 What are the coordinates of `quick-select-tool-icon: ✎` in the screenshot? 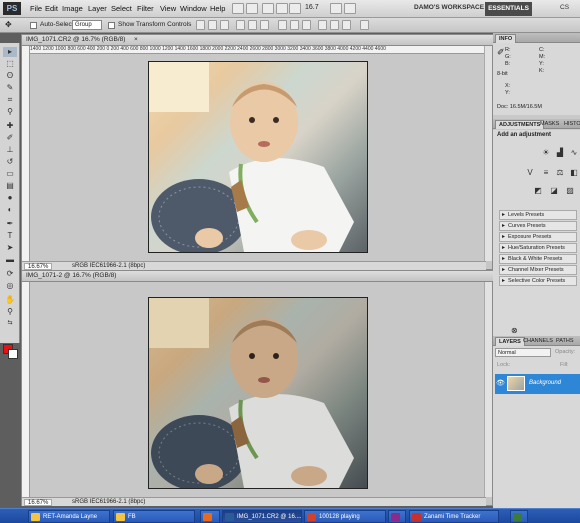 It's located at (10, 88).